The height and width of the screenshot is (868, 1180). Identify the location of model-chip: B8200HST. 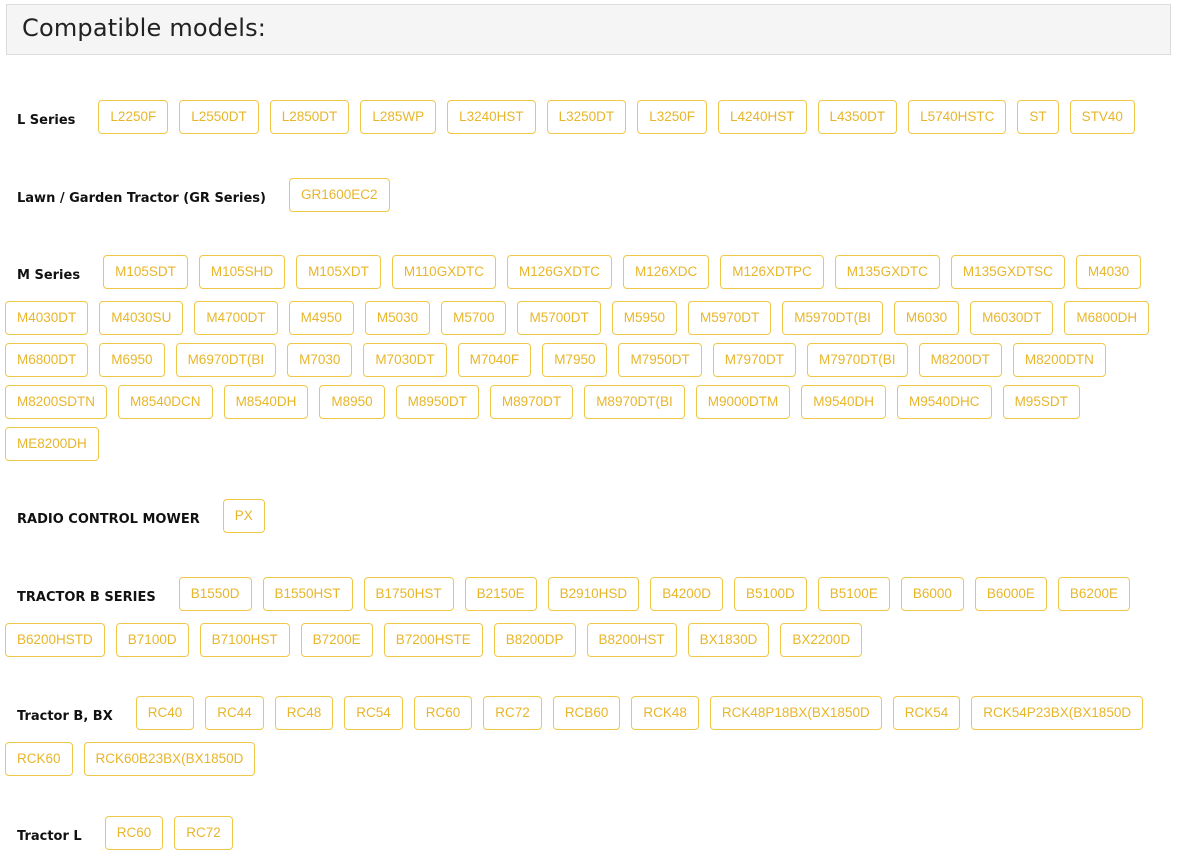
(631, 640).